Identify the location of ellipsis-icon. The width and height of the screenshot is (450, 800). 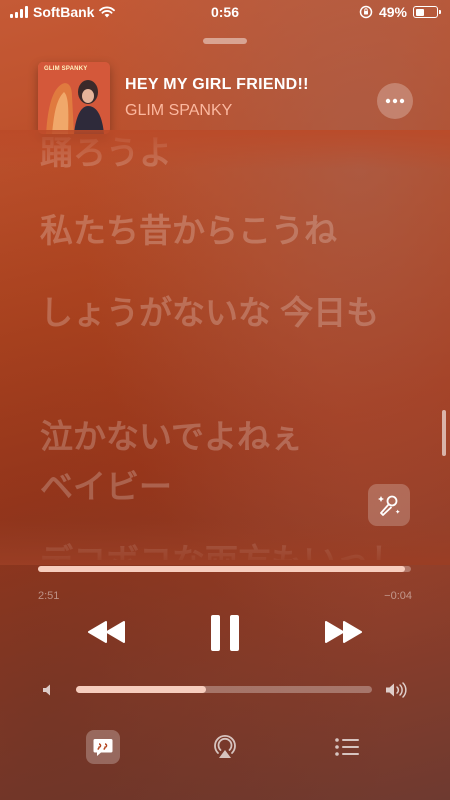
(395, 101).